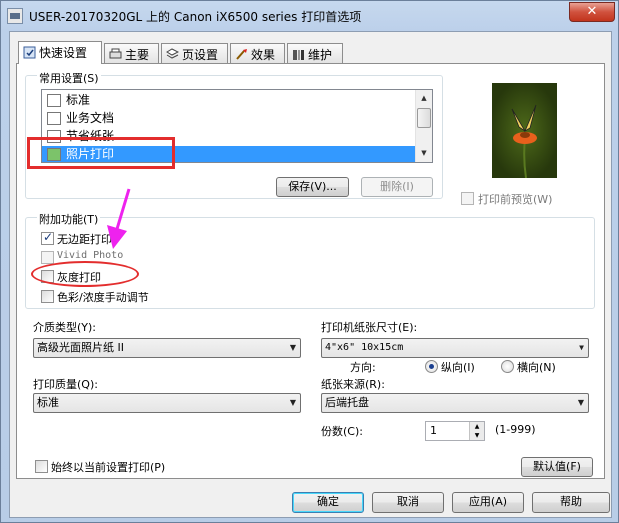 The width and height of the screenshot is (619, 523). Describe the element at coordinates (85, 274) in the screenshot. I see `highlight-ellipse` at that location.